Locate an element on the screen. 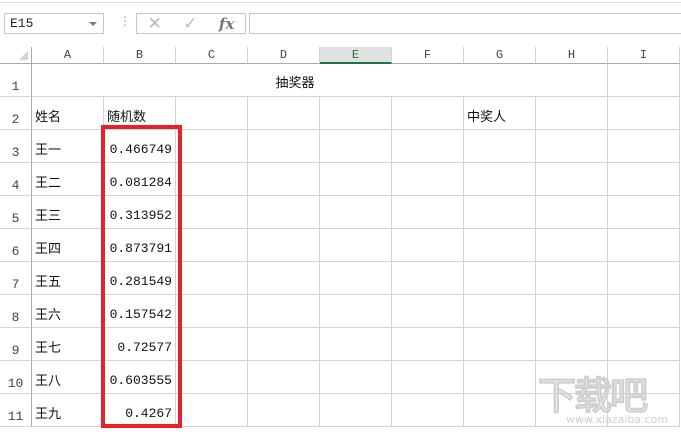 This screenshot has height=432, width=681. column-header-h: H is located at coordinates (572, 55).